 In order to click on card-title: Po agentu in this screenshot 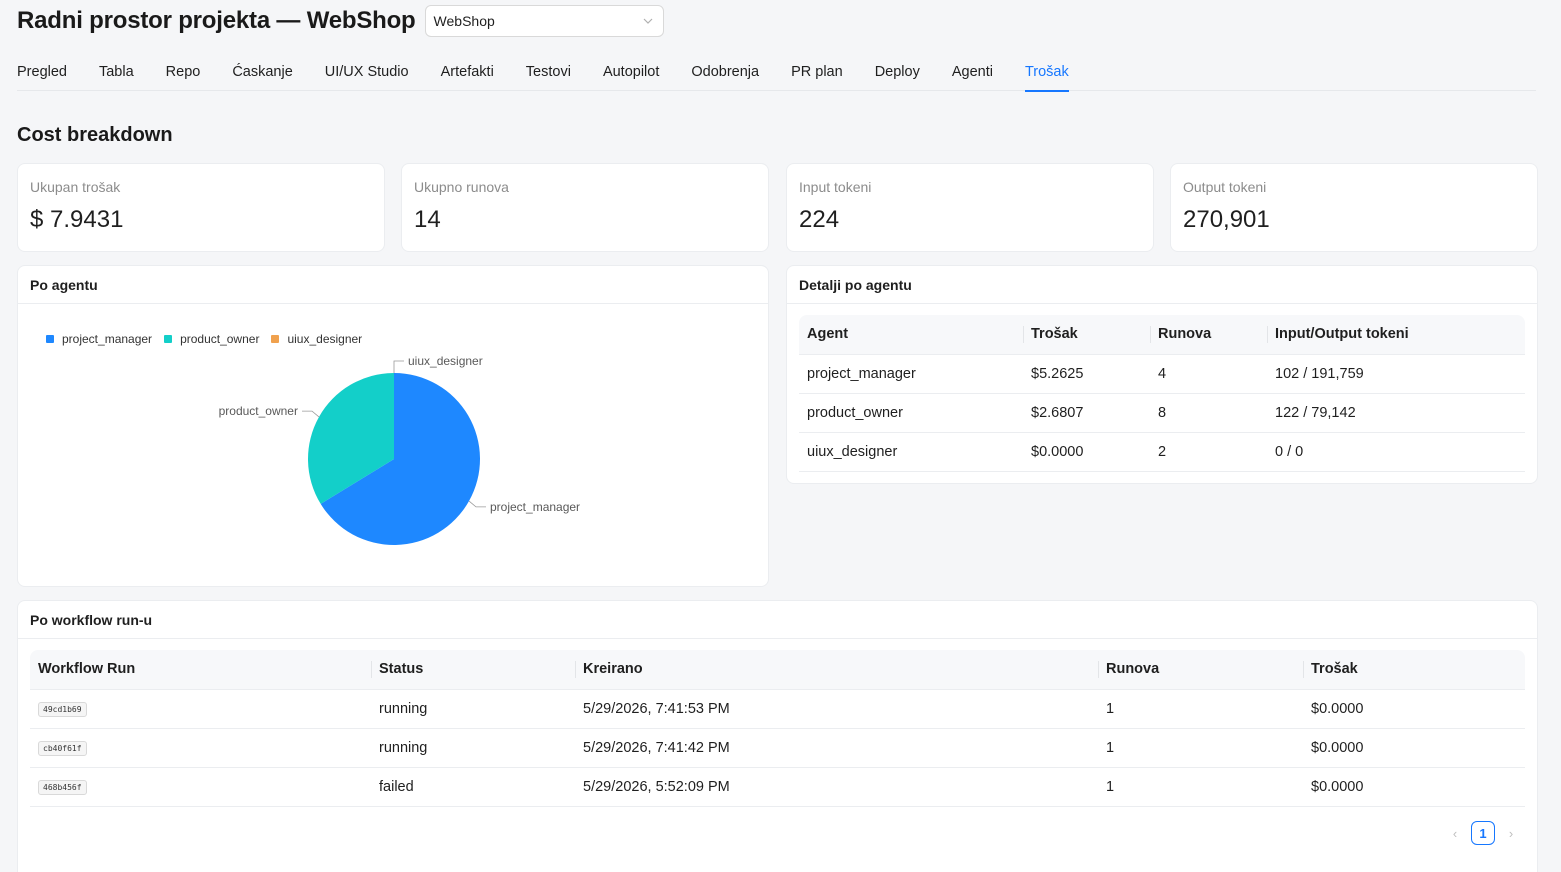, I will do `click(393, 285)`.